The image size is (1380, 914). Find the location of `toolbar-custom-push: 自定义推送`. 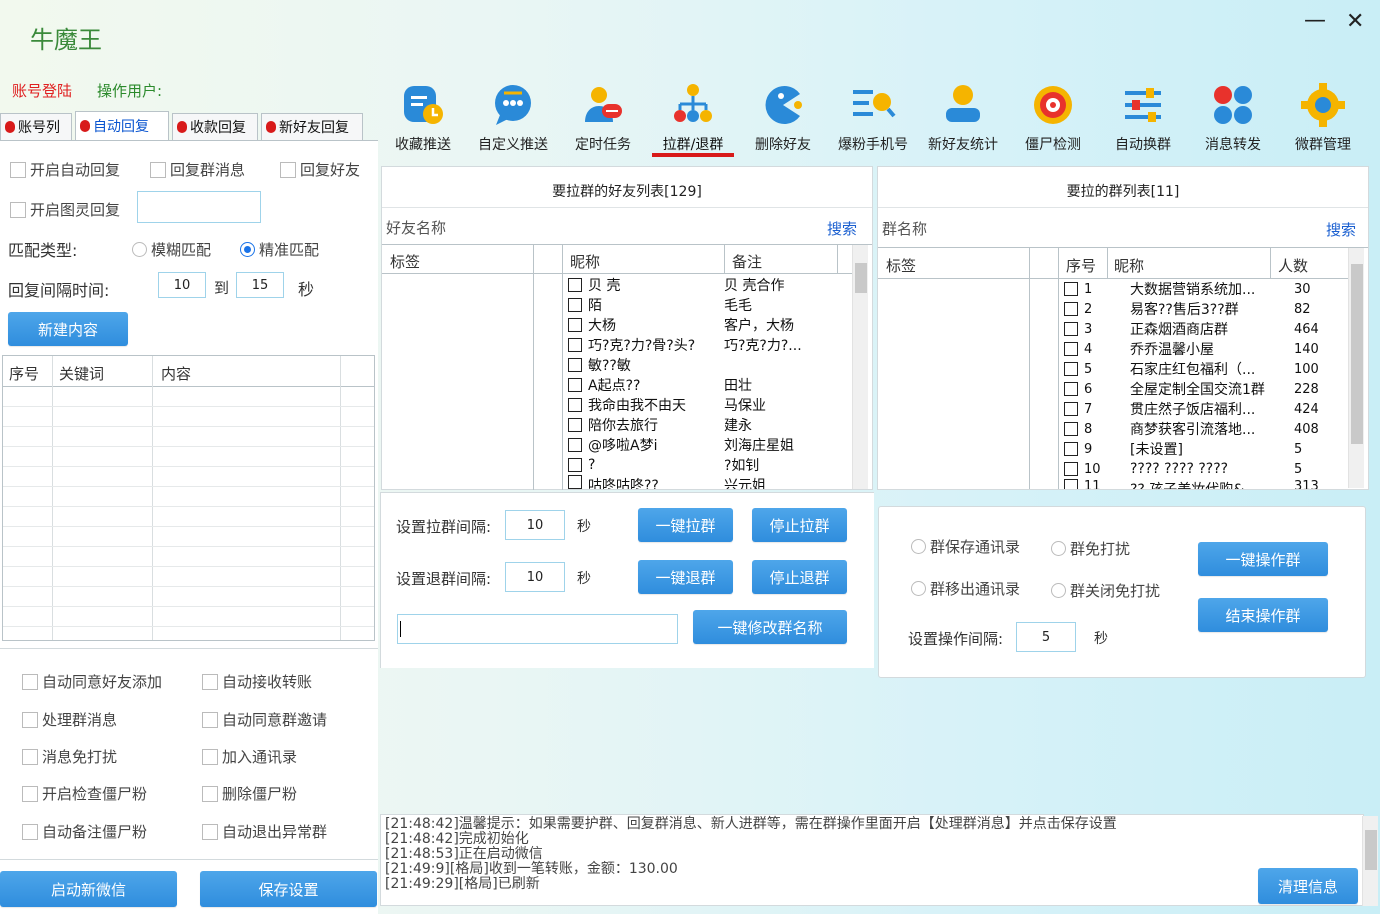

toolbar-custom-push: 自定义推送 is located at coordinates (513, 118).